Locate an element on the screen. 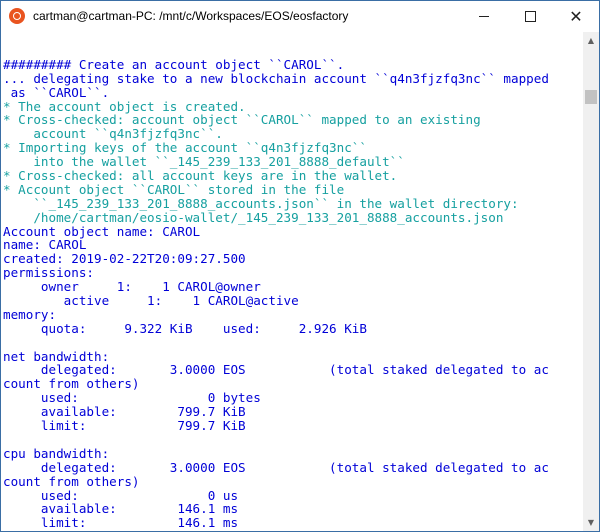 The height and width of the screenshot is (532, 600). maximize-button is located at coordinates (530, 16).